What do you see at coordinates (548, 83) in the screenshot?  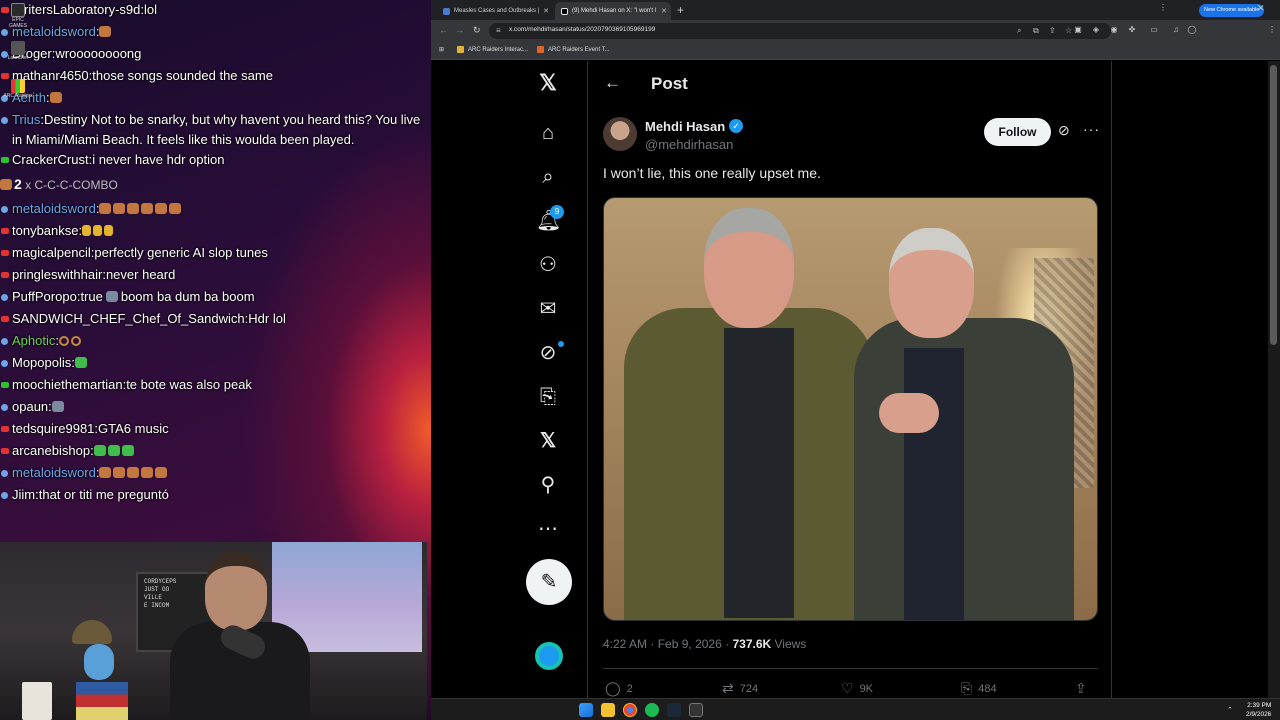 I see `x-logo-icon: 𝕏` at bounding box center [548, 83].